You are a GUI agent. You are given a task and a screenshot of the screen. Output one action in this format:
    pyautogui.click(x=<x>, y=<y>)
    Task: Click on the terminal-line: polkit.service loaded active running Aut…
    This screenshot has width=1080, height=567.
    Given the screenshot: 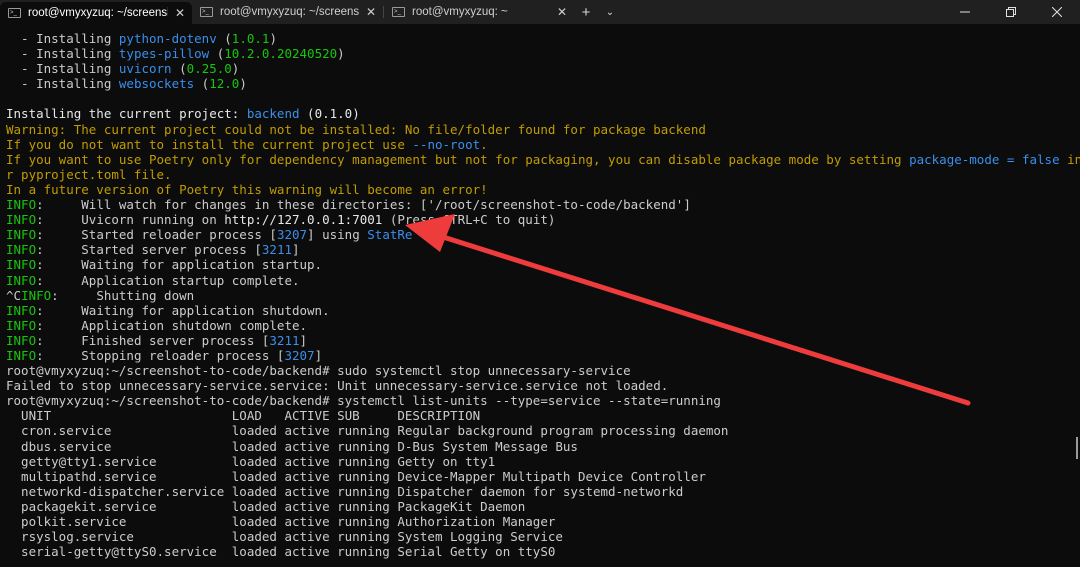 What is the action you would take?
    pyautogui.click(x=539, y=521)
    